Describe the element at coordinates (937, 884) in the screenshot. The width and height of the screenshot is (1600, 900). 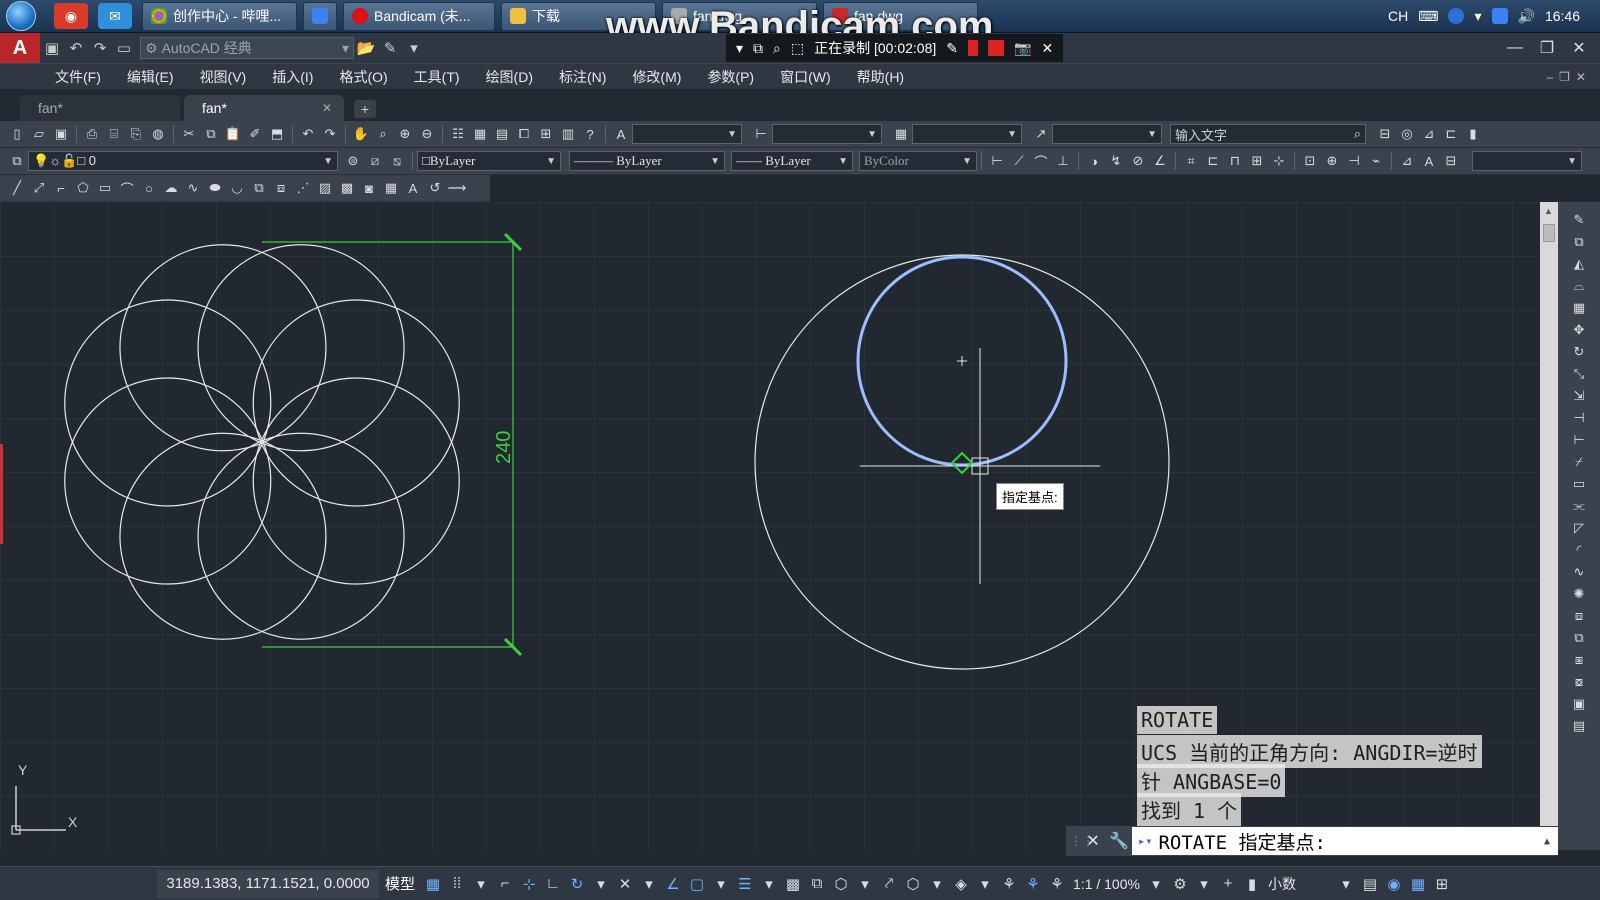
I see `filter-dropdown-icon: ▾` at that location.